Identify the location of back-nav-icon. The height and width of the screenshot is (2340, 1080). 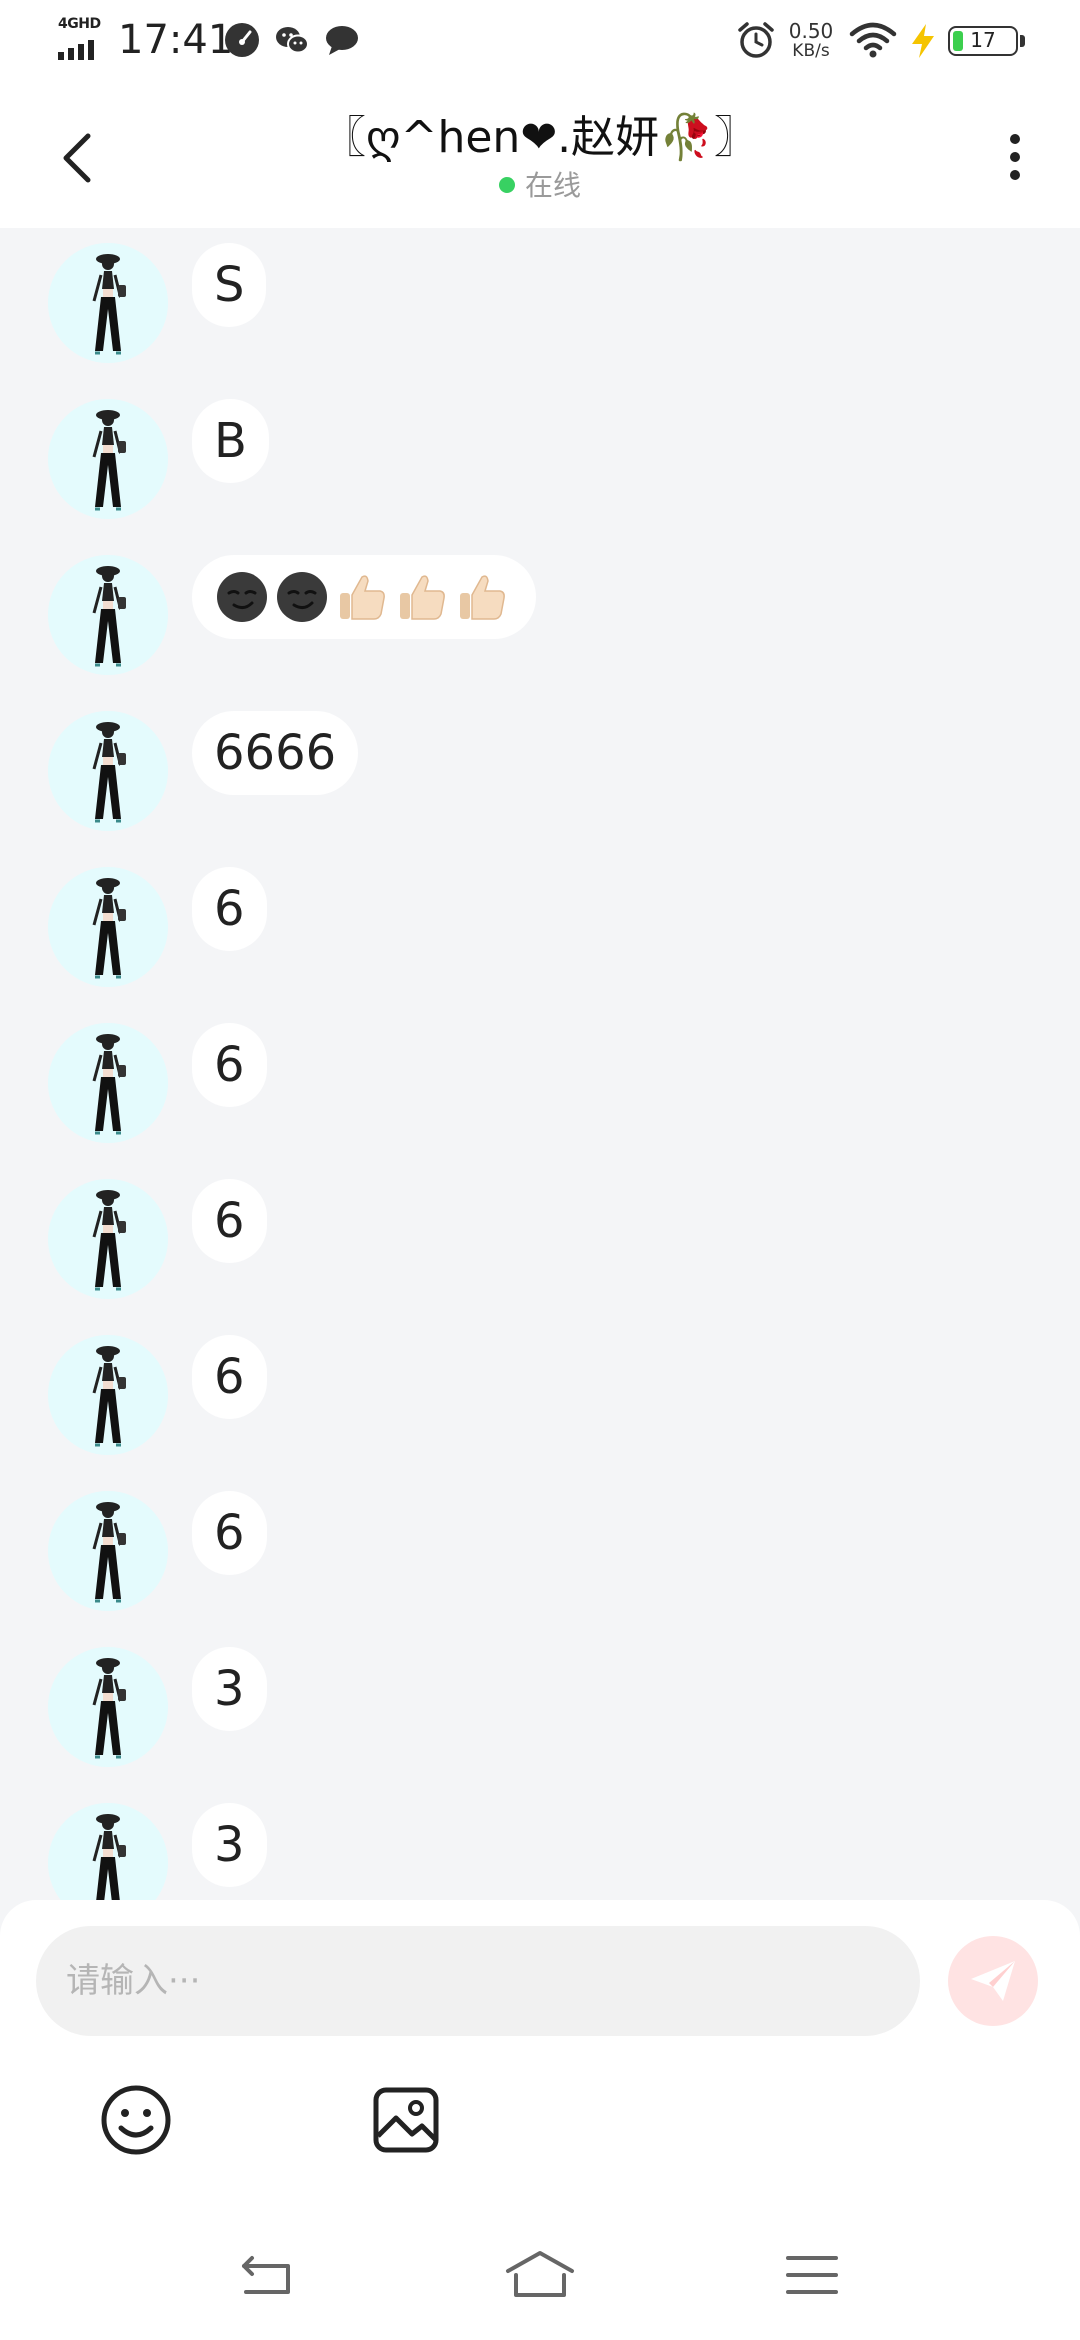
(266, 2275).